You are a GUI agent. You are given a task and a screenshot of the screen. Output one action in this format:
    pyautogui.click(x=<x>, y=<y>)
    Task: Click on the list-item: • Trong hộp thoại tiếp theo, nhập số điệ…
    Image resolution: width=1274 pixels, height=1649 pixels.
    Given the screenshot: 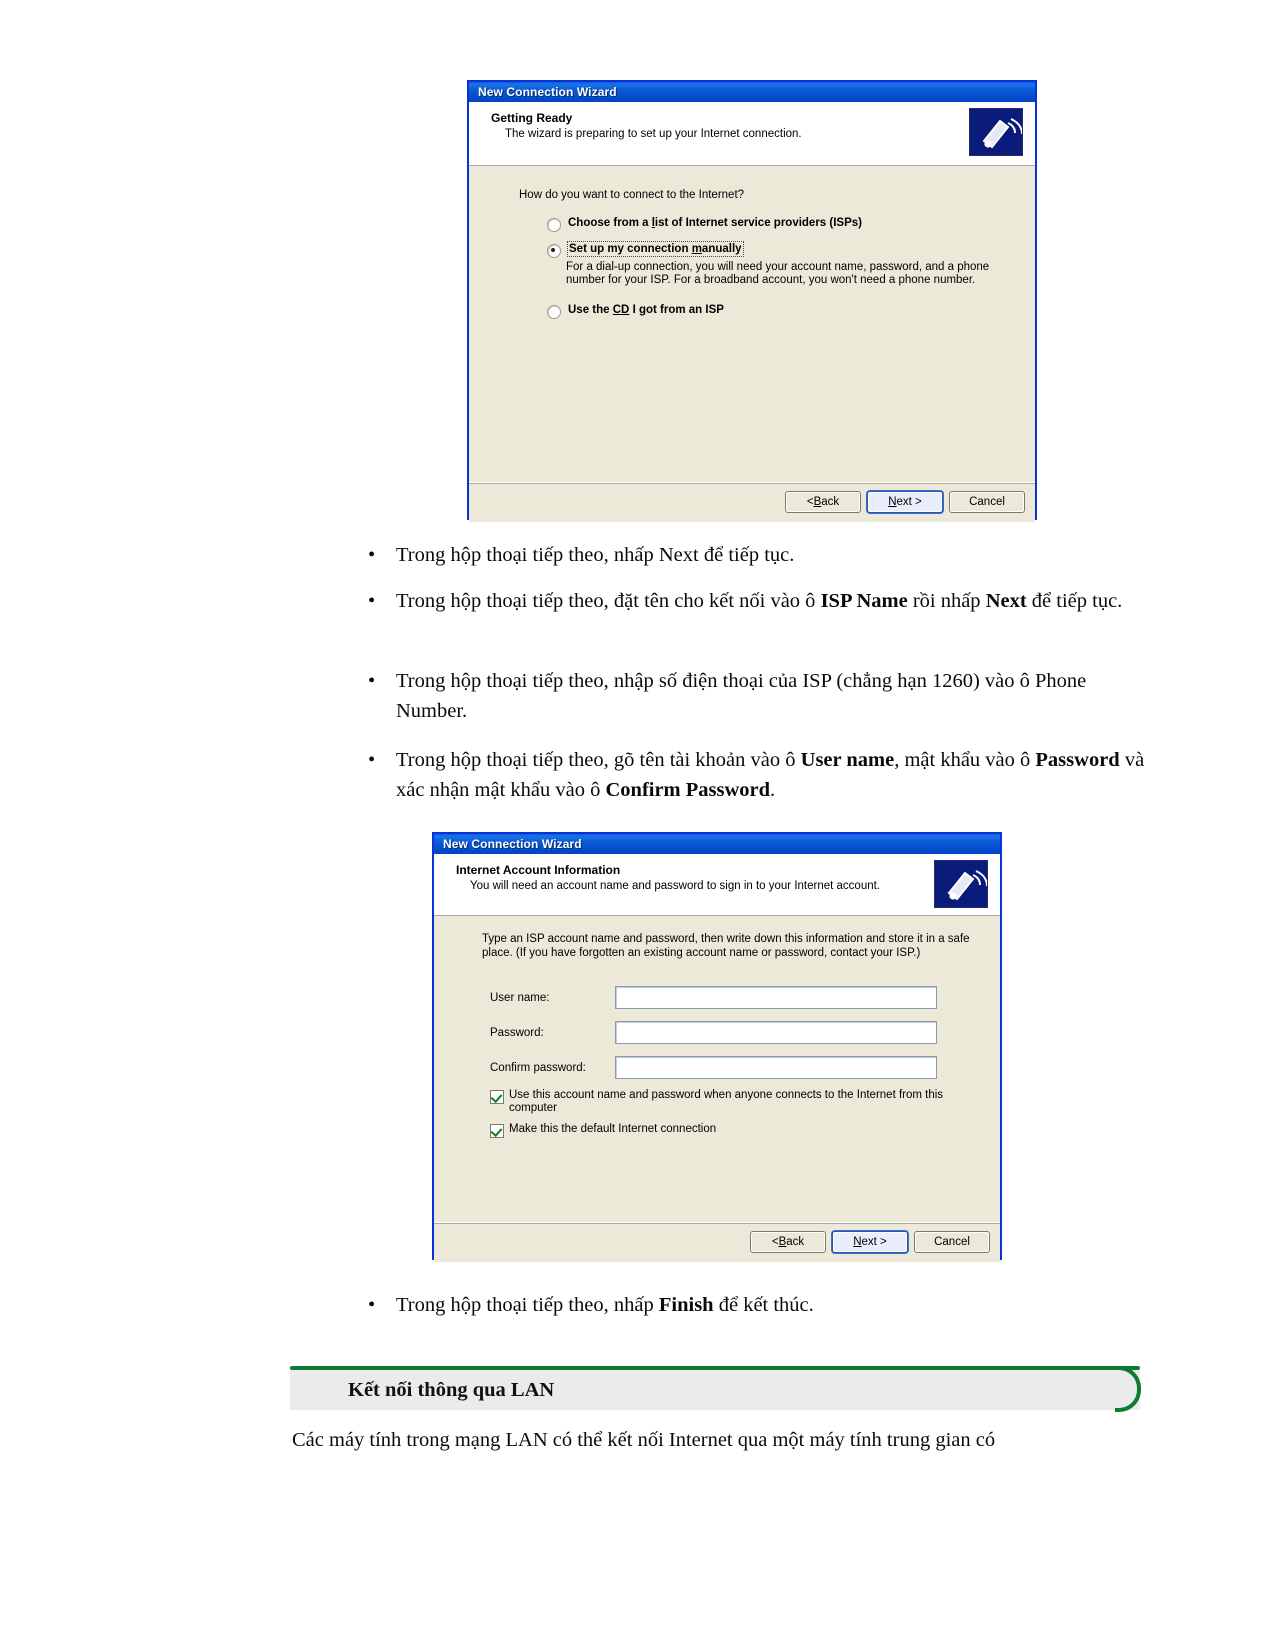 What is the action you would take?
    pyautogui.click(x=763, y=696)
    